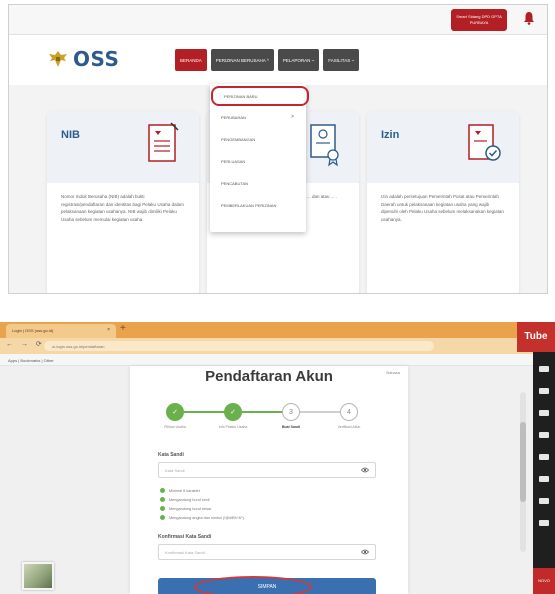 This screenshot has height=594, width=555. What do you see at coordinates (38, 576) in the screenshot?
I see `webcam-thumbnail` at bounding box center [38, 576].